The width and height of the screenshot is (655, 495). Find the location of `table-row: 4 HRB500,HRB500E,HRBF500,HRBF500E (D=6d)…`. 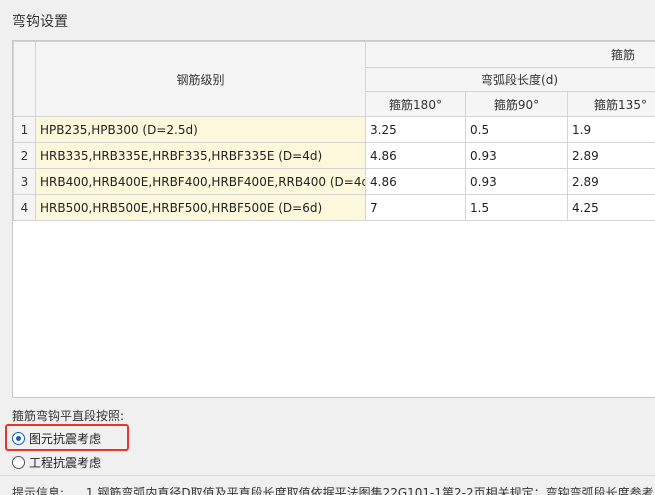

table-row: 4 HRB500,HRB500E,HRBF500,HRBF500E (D=6d)… is located at coordinates (334, 207).